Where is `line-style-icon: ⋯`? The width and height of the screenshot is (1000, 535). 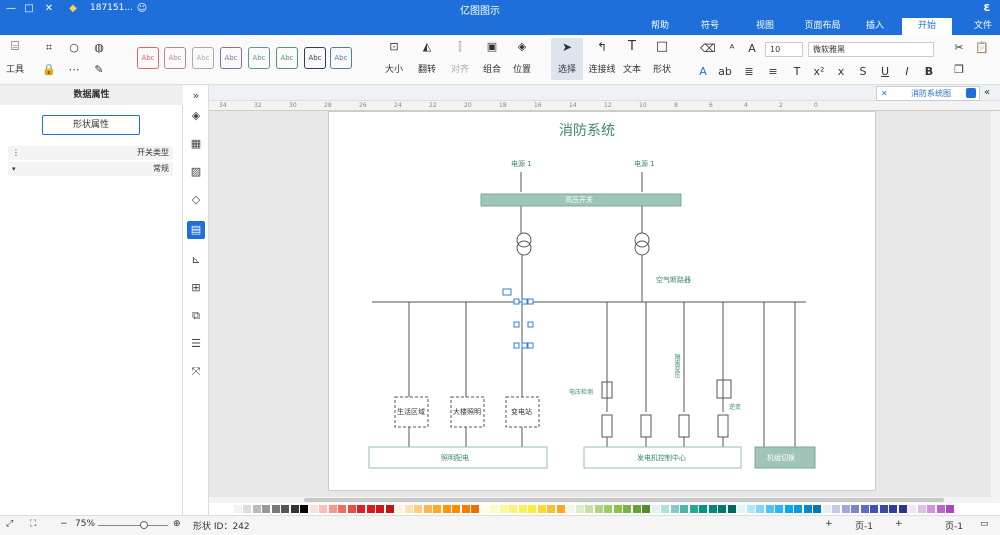
line-style-icon: ⋯ is located at coordinates (74, 70).